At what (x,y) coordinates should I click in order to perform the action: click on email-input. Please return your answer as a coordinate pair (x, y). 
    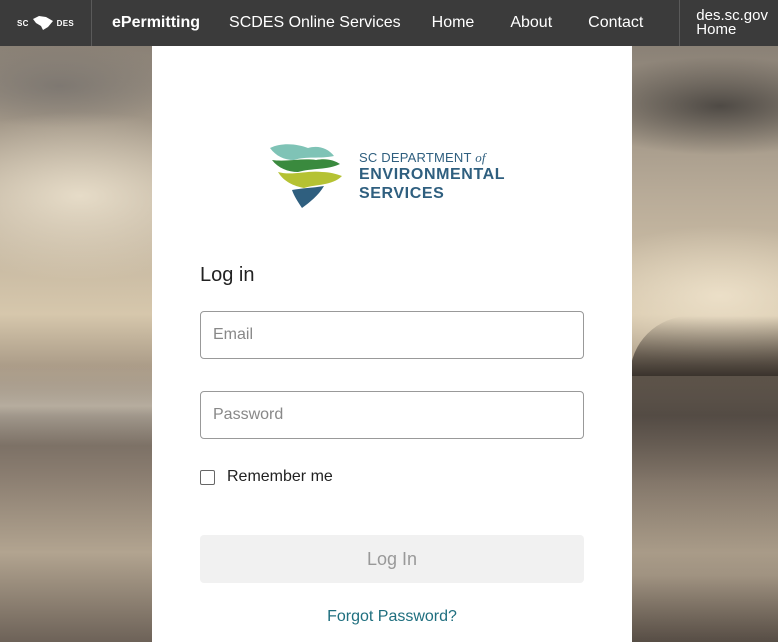
    Looking at the image, I should click on (392, 335).